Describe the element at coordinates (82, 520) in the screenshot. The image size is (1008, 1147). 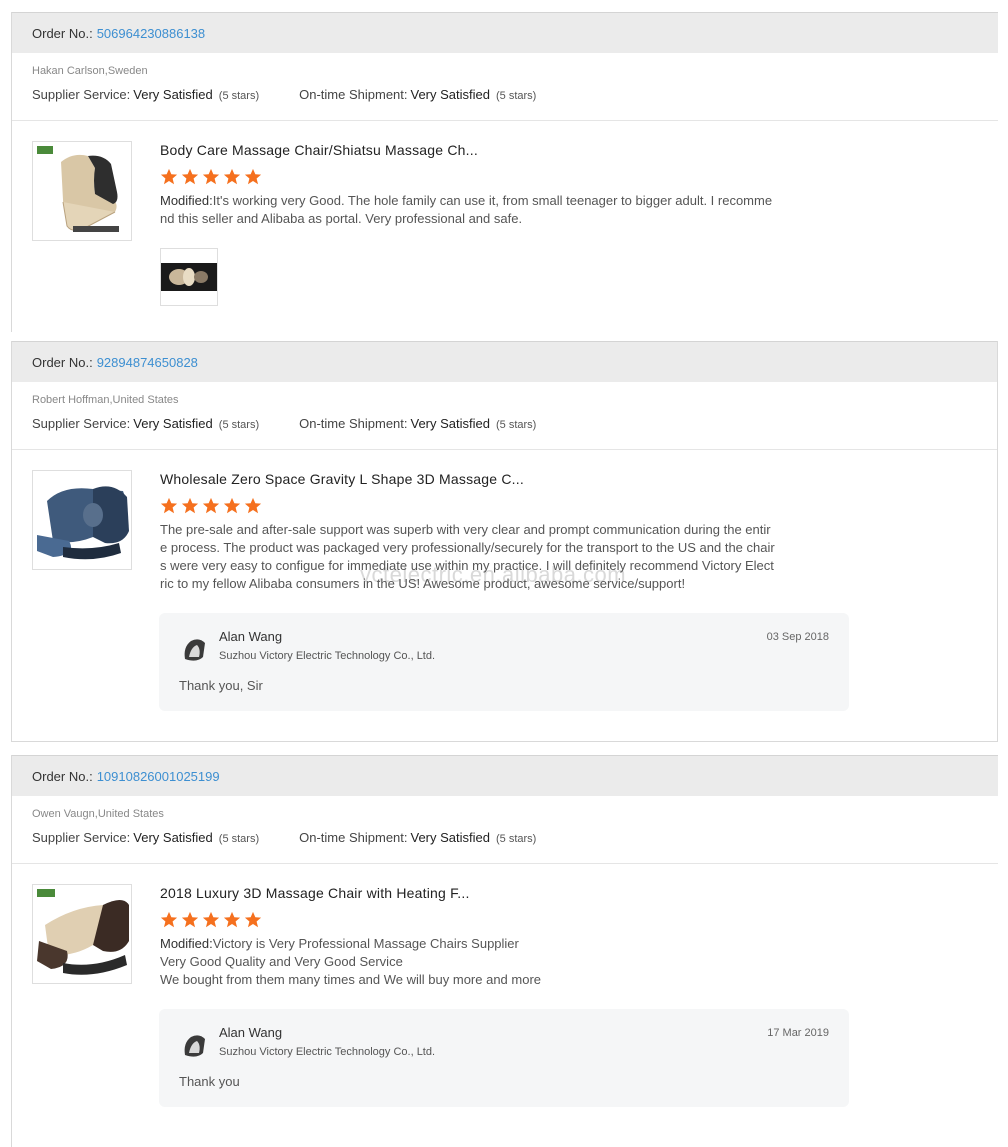
I see `massage-chair-blue-icon` at that location.